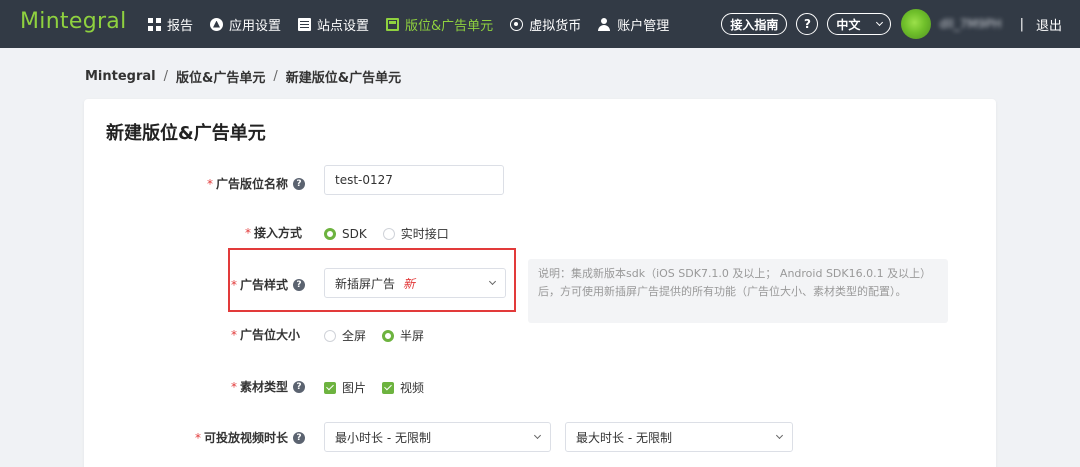 The height and width of the screenshot is (467, 1080). What do you see at coordinates (437, 437) in the screenshot?
I see `video-min-duration-select: 最小时长 - 无限制` at bounding box center [437, 437].